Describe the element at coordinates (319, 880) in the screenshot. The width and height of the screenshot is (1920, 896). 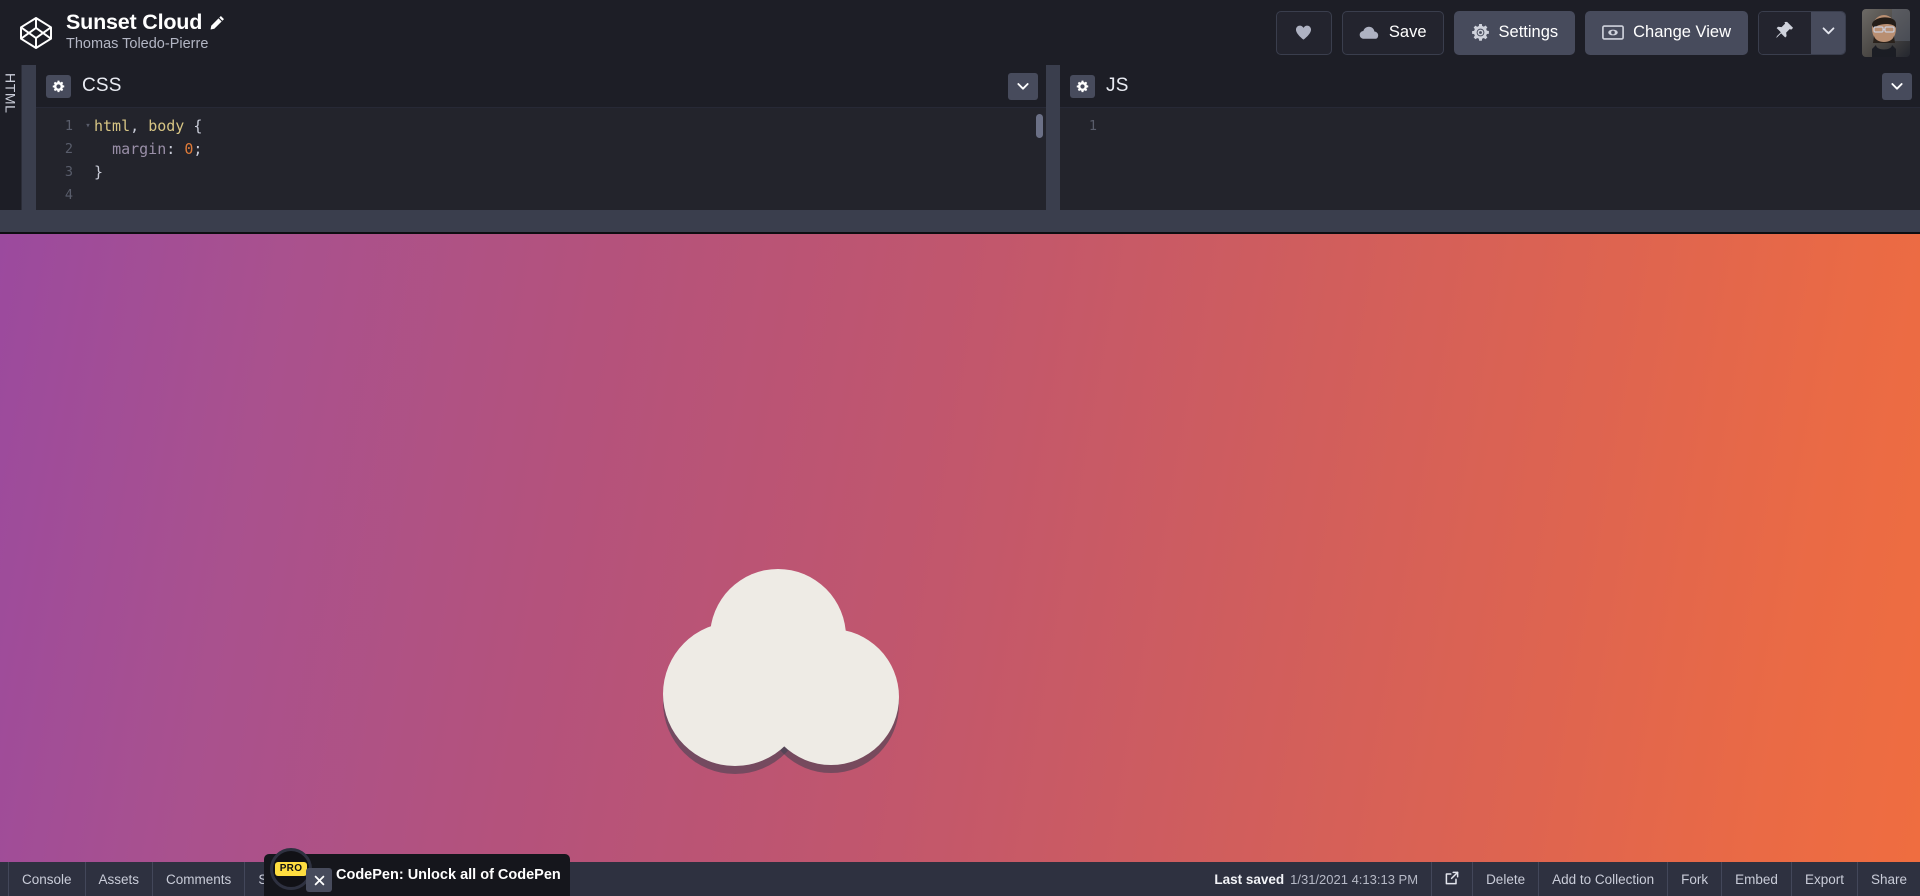
I see `promo-close-button` at that location.